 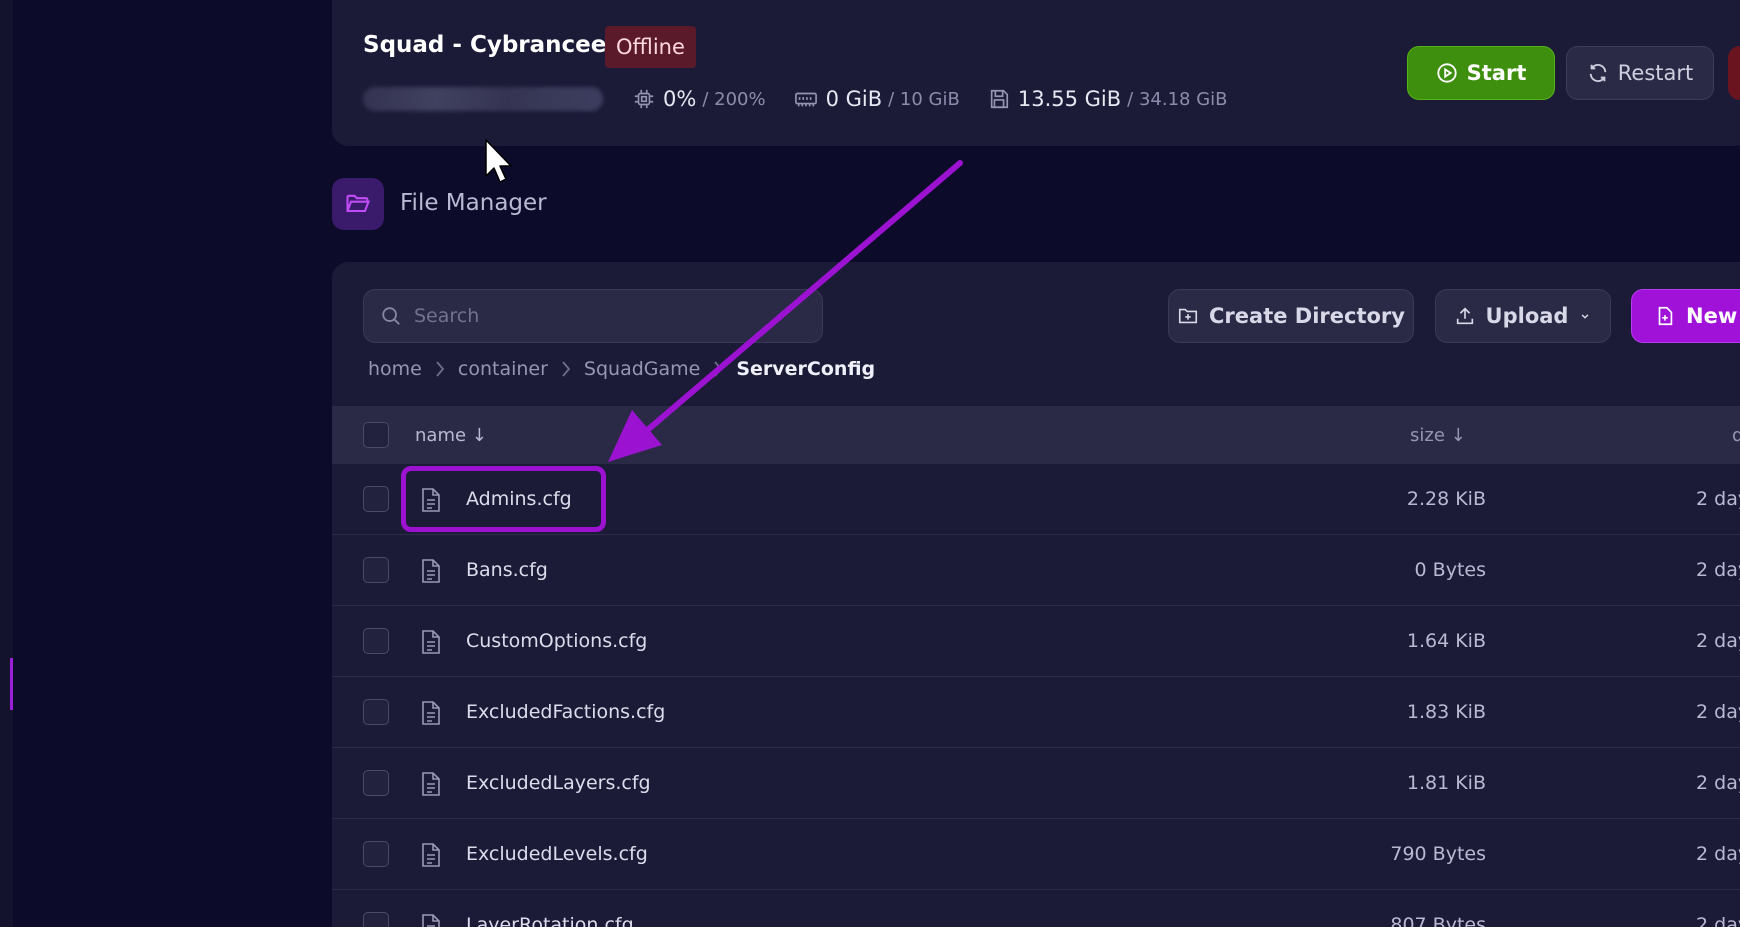 I want to click on start-button-label: Start, so click(x=1496, y=73).